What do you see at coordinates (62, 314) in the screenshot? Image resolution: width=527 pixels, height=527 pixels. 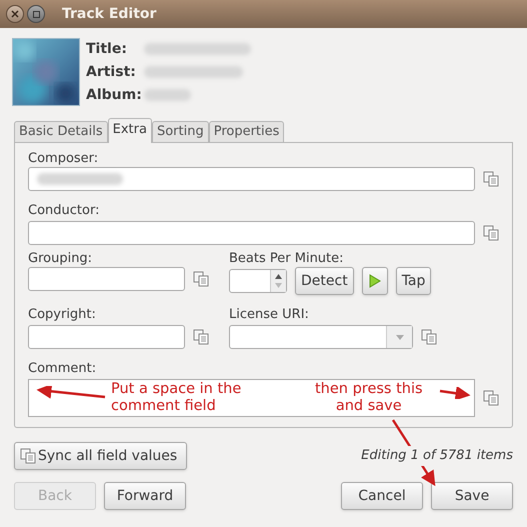 I see `field-label: Copyright:` at bounding box center [62, 314].